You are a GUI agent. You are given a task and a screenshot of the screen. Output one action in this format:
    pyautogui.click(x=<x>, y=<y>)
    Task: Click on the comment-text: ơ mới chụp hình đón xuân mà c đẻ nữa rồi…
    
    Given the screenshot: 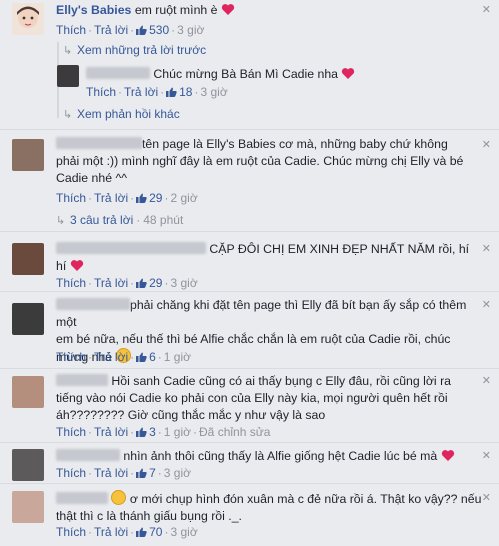 What is the action you would take?
    pyautogui.click(x=271, y=507)
    